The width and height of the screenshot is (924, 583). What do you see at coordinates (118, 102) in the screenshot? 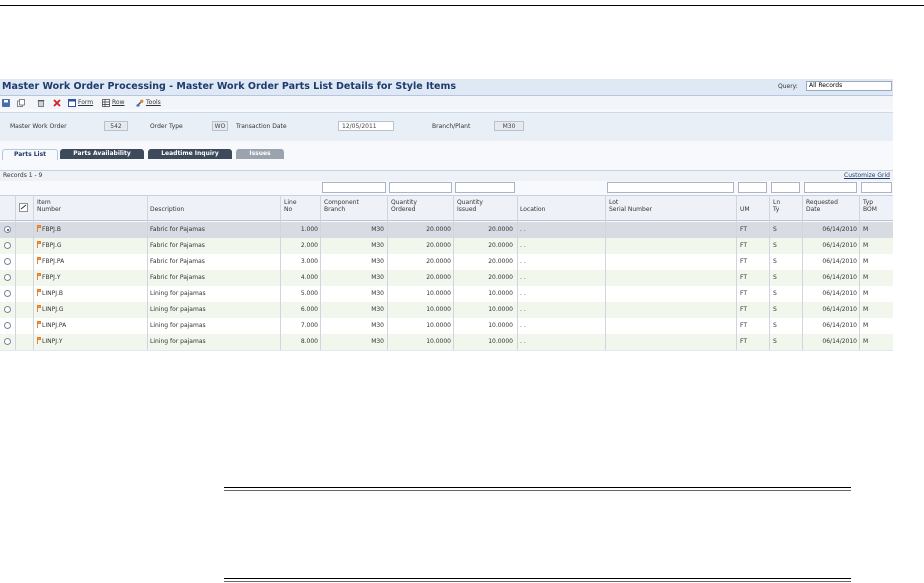
I see `row-menu-label: Row` at bounding box center [118, 102].